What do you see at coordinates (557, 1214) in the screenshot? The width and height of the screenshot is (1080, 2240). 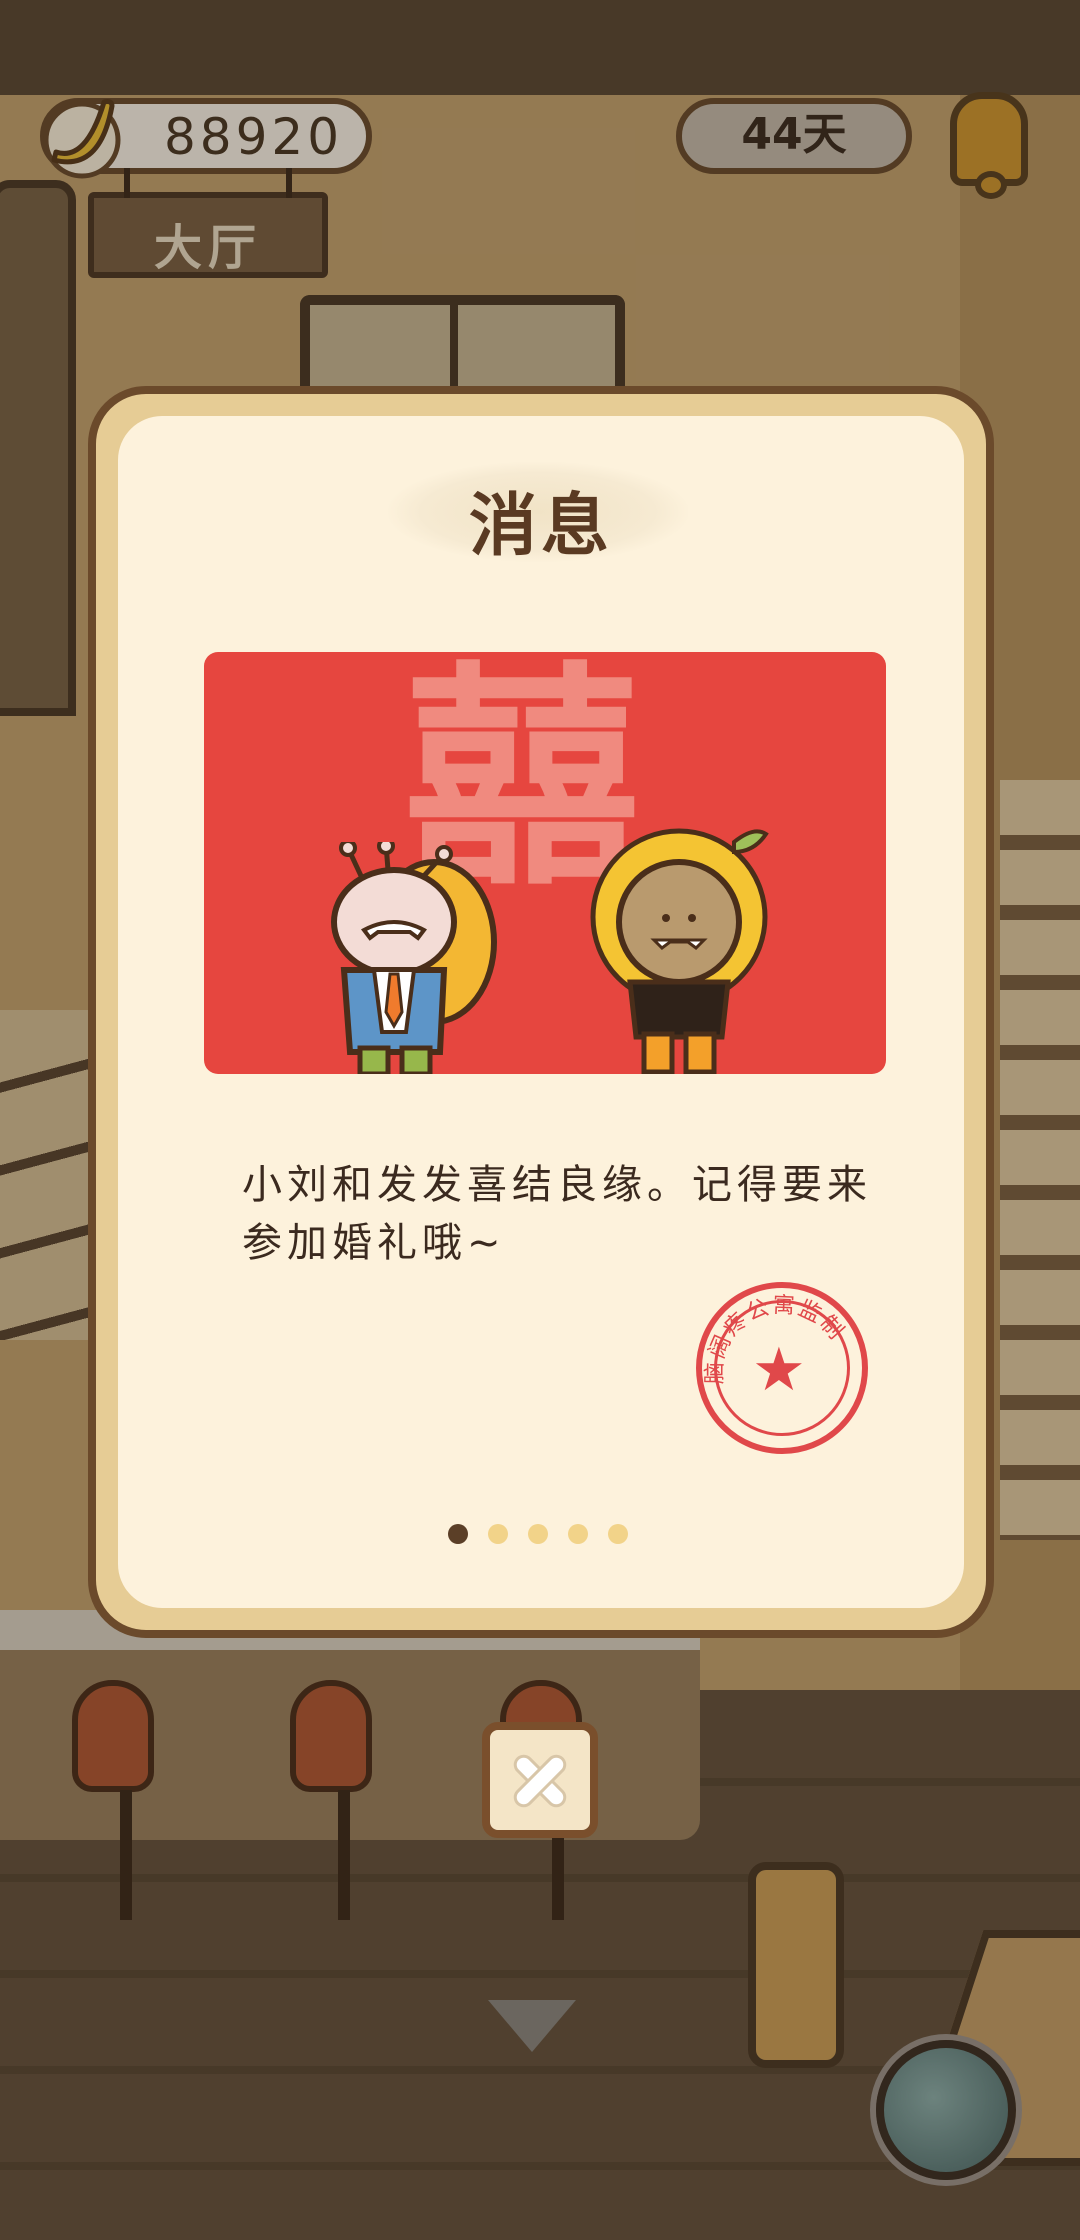 I see `message-text: 小刘和发发喜结良缘。记得要来参加婚礼哦~` at bounding box center [557, 1214].